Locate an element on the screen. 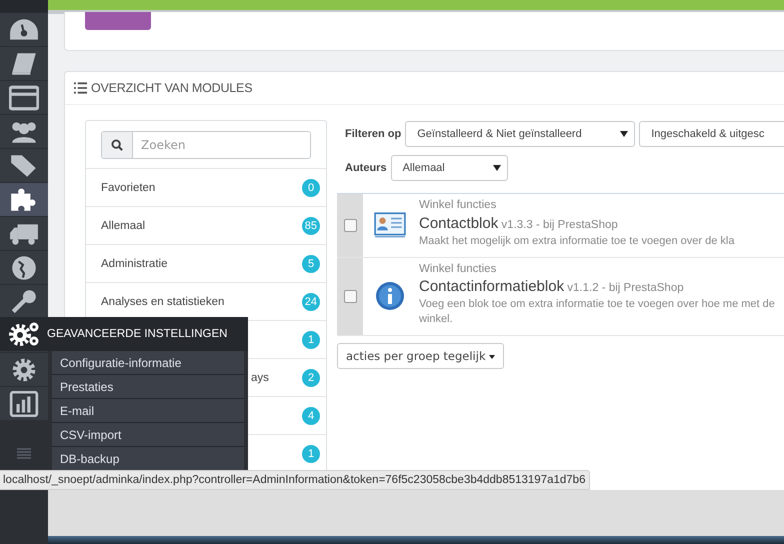 This screenshot has width=784, height=544. info-icon is located at coordinates (390, 296).